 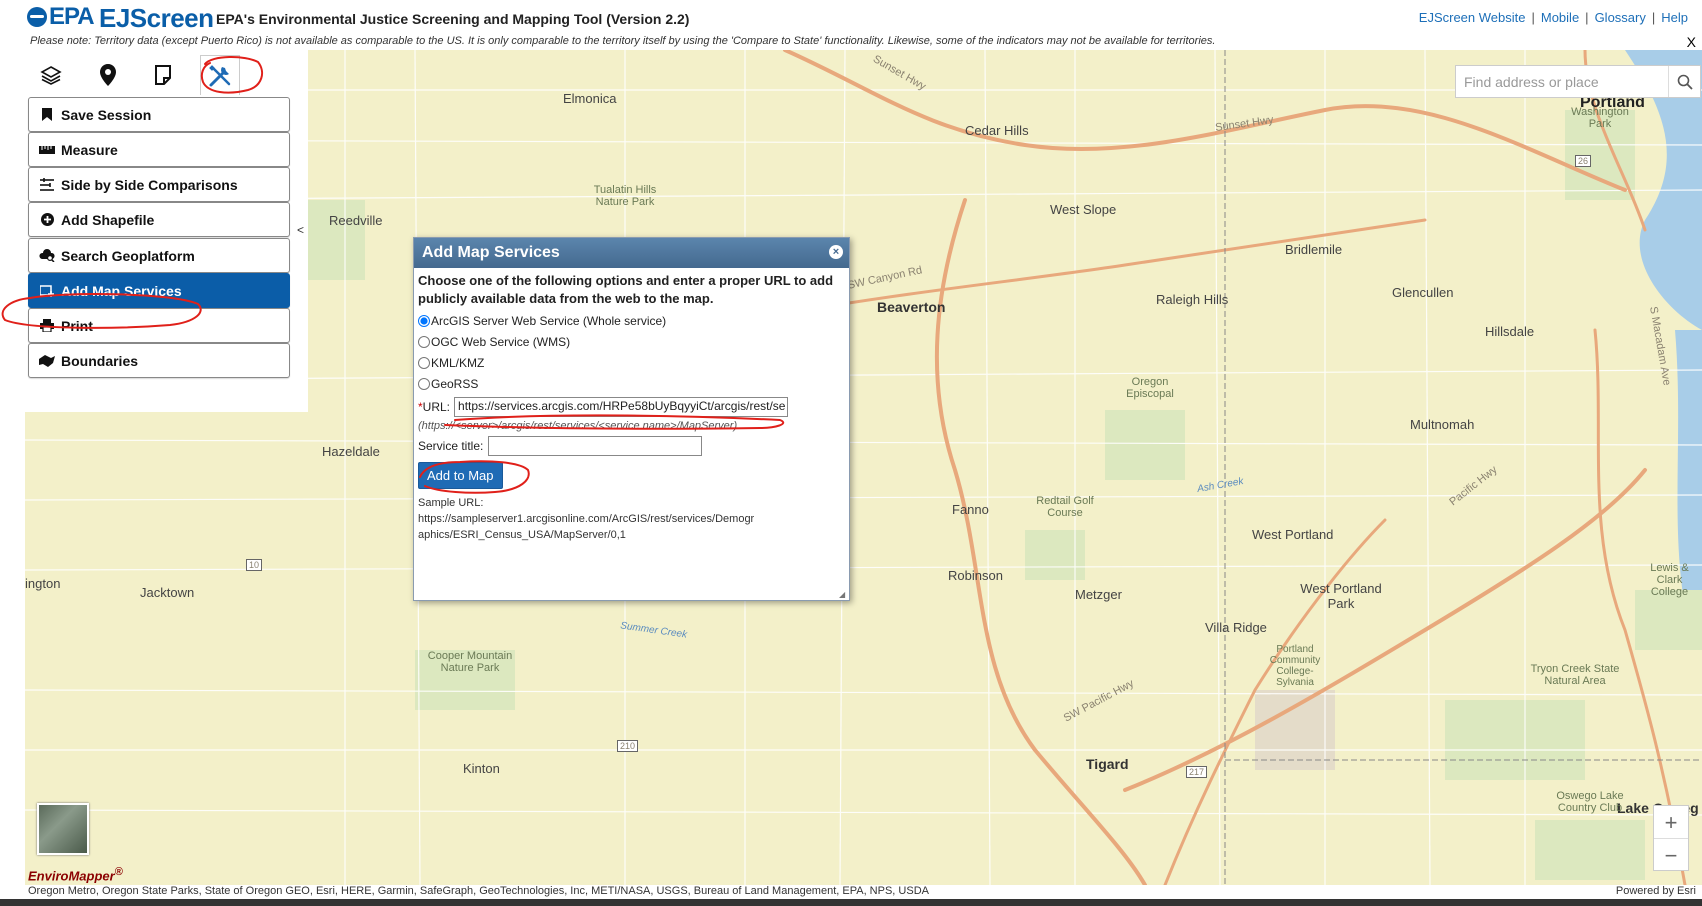 I want to click on map-label-hwy-210: 210, so click(x=628, y=746).